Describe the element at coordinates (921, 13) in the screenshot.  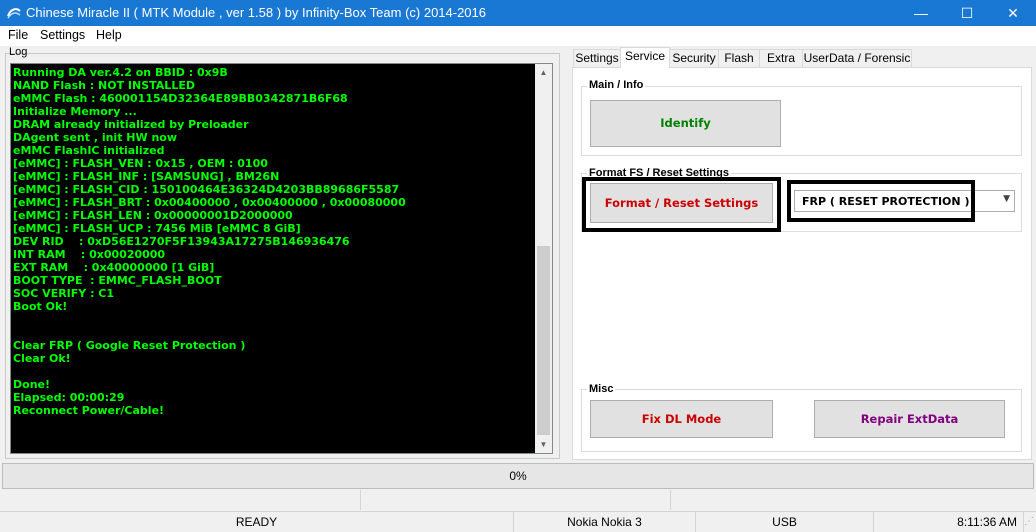
I see `minimize-button: —` at that location.